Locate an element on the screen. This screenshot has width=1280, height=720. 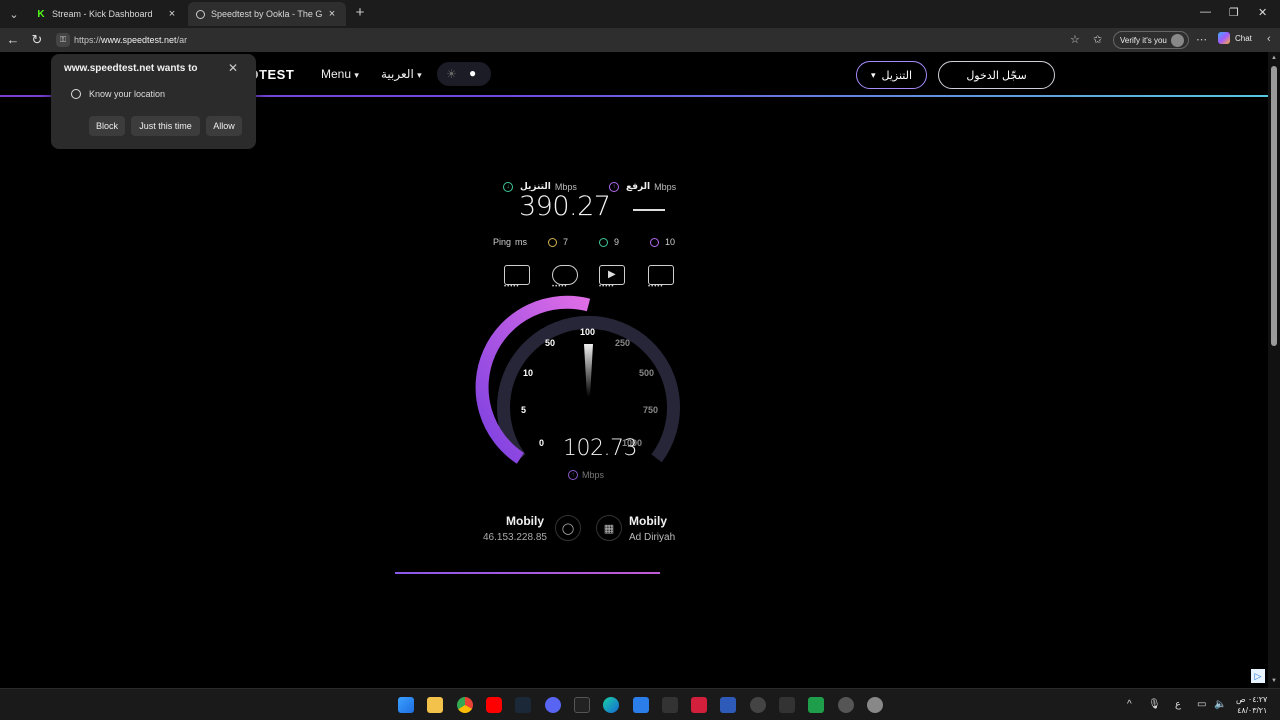
restore-icon: ❐ is located at coordinates (1234, 12).